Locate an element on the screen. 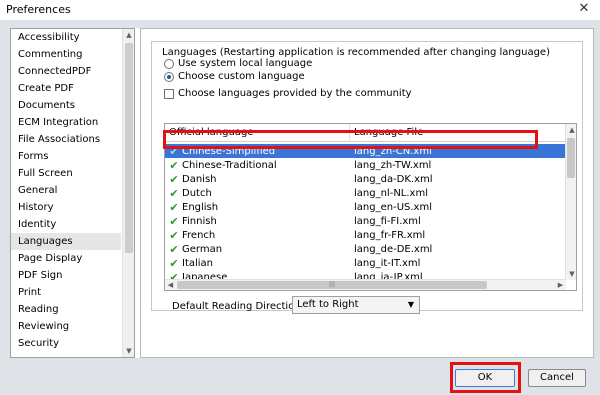  language-file: lang_it-IT.xml is located at coordinates (387, 263).